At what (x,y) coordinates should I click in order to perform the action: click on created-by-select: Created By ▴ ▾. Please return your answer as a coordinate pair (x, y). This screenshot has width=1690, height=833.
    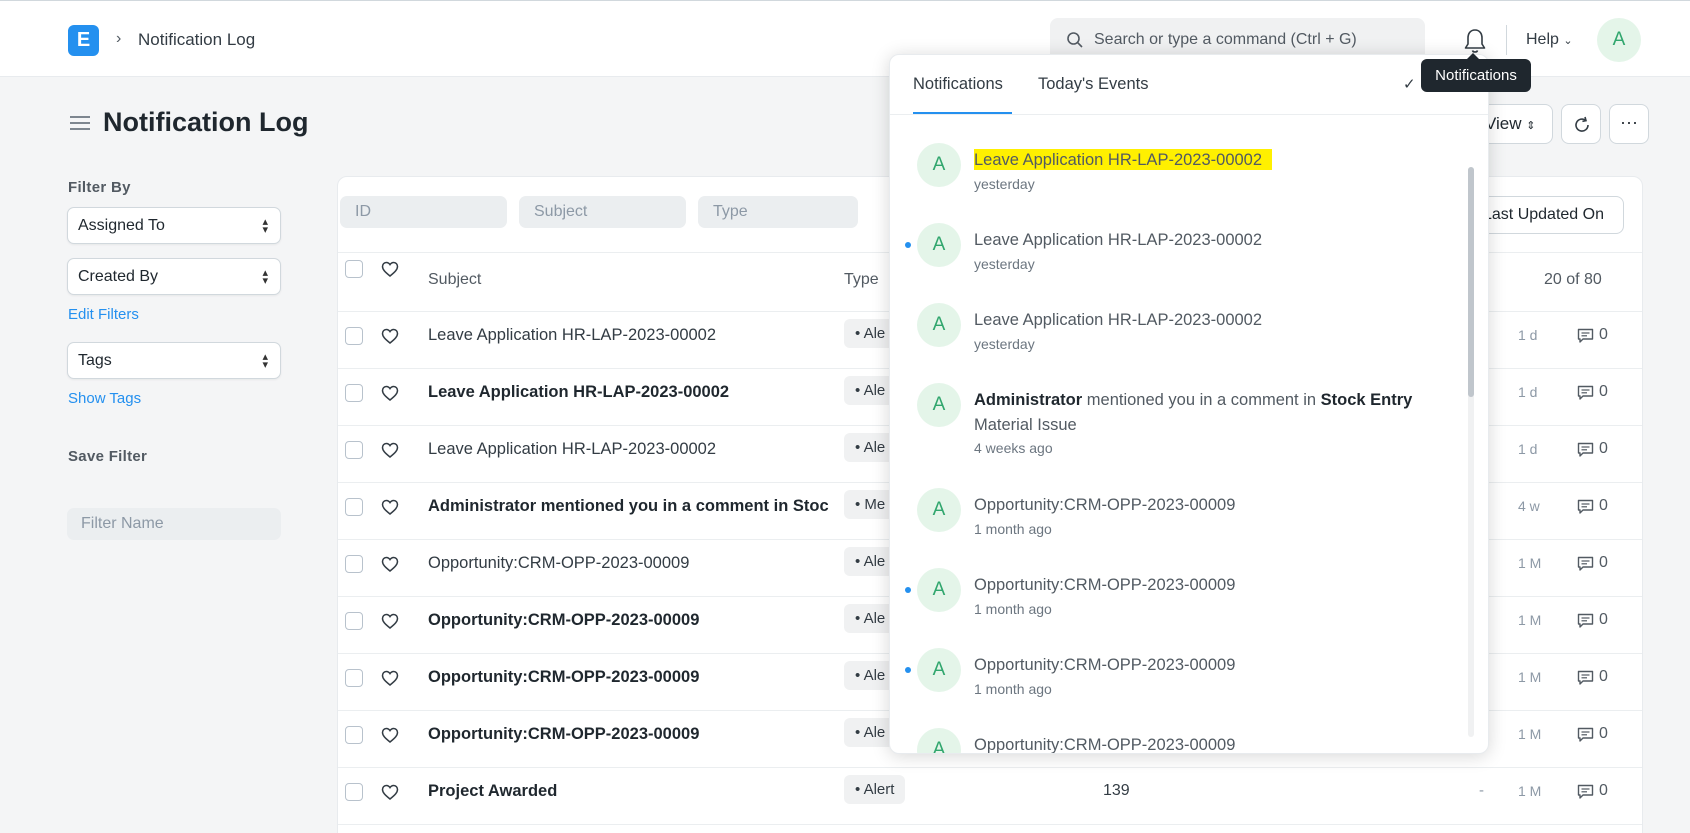
    Looking at the image, I should click on (174, 276).